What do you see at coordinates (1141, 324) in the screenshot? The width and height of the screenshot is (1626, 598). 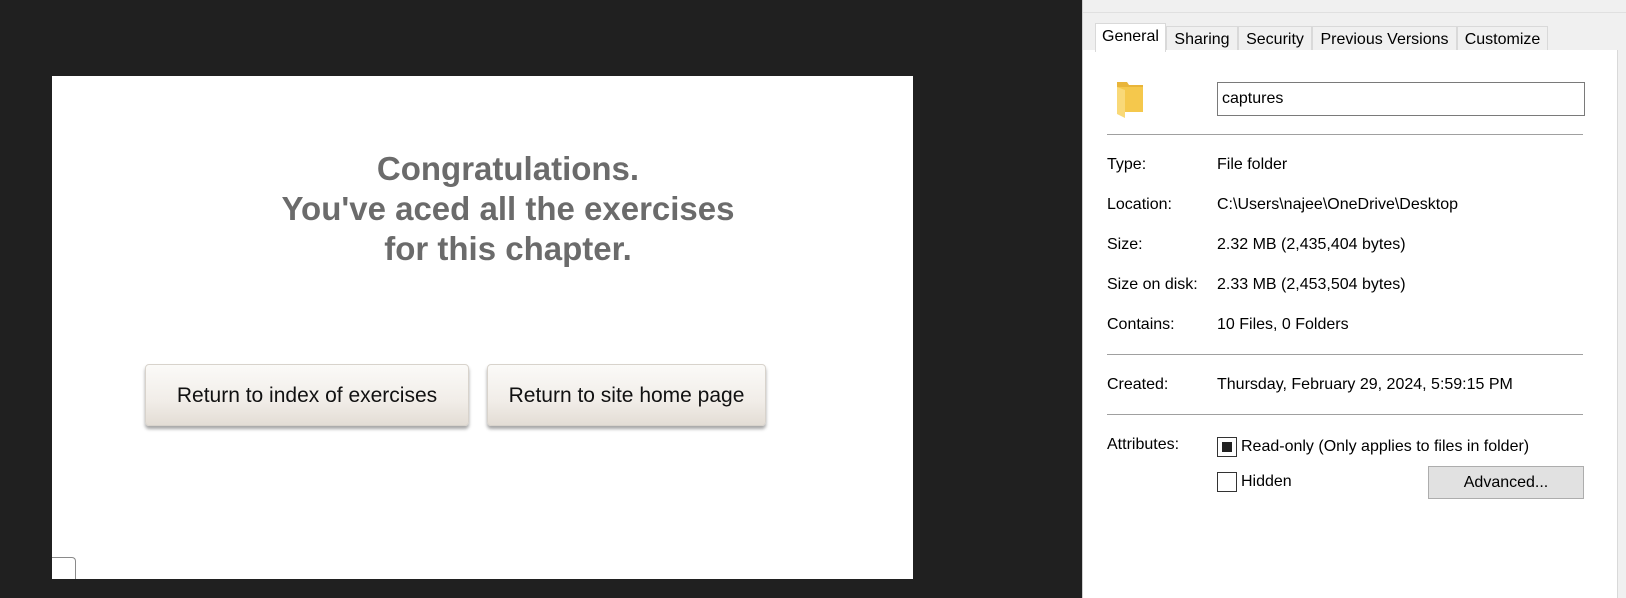 I see `contains-label: Contains:` at bounding box center [1141, 324].